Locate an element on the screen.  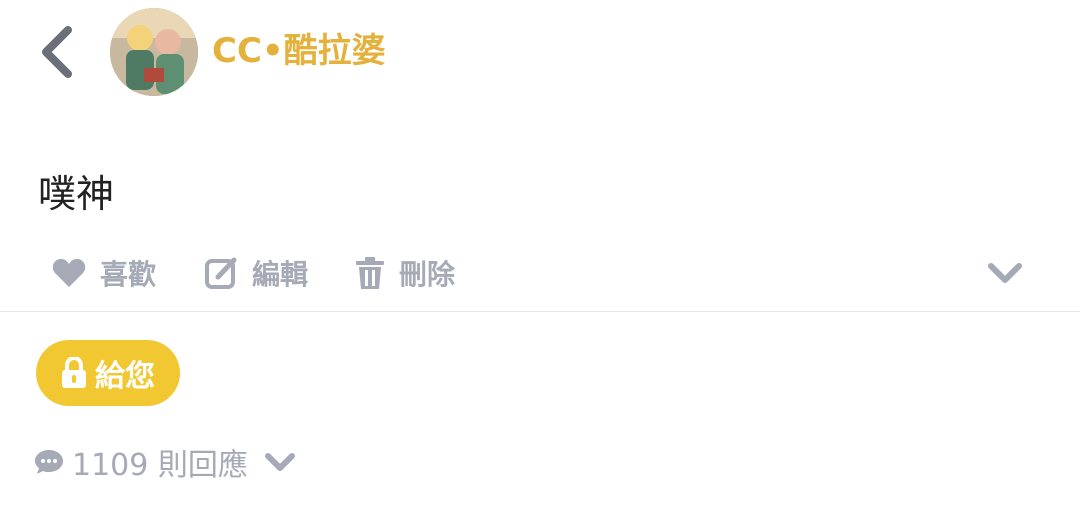
like-label: 喜歡 is located at coordinates (128, 274).